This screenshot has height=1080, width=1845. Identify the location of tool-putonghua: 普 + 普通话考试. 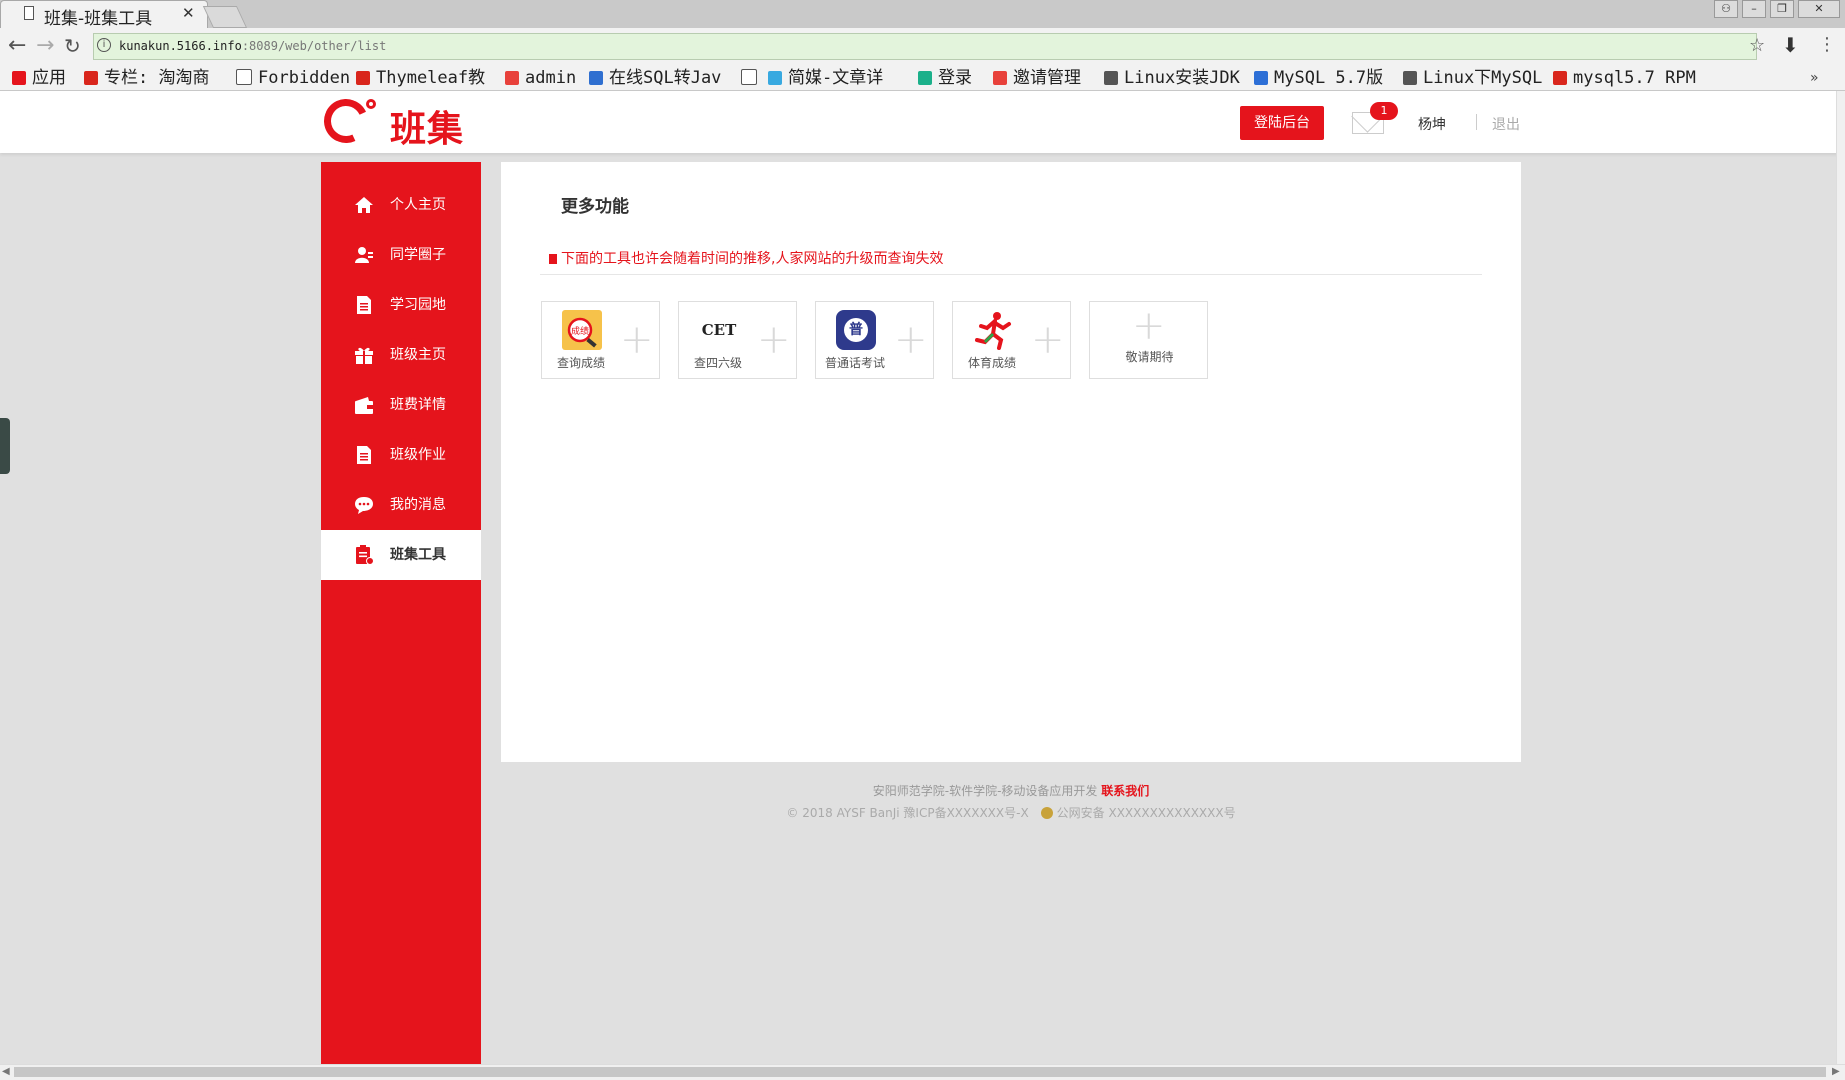
(874, 340).